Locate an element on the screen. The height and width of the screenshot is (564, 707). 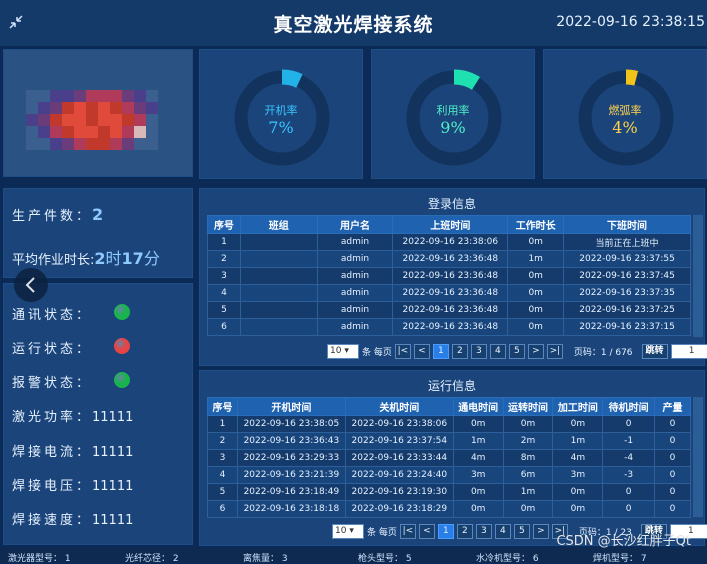
column-header: 待机时间 is located at coordinates (629, 406).